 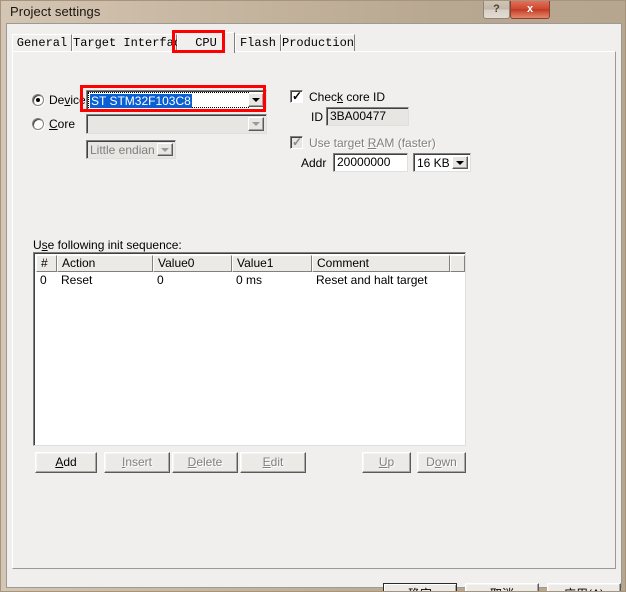 What do you see at coordinates (370, 162) in the screenshot?
I see `ram-addr-field: 20000000` at bounding box center [370, 162].